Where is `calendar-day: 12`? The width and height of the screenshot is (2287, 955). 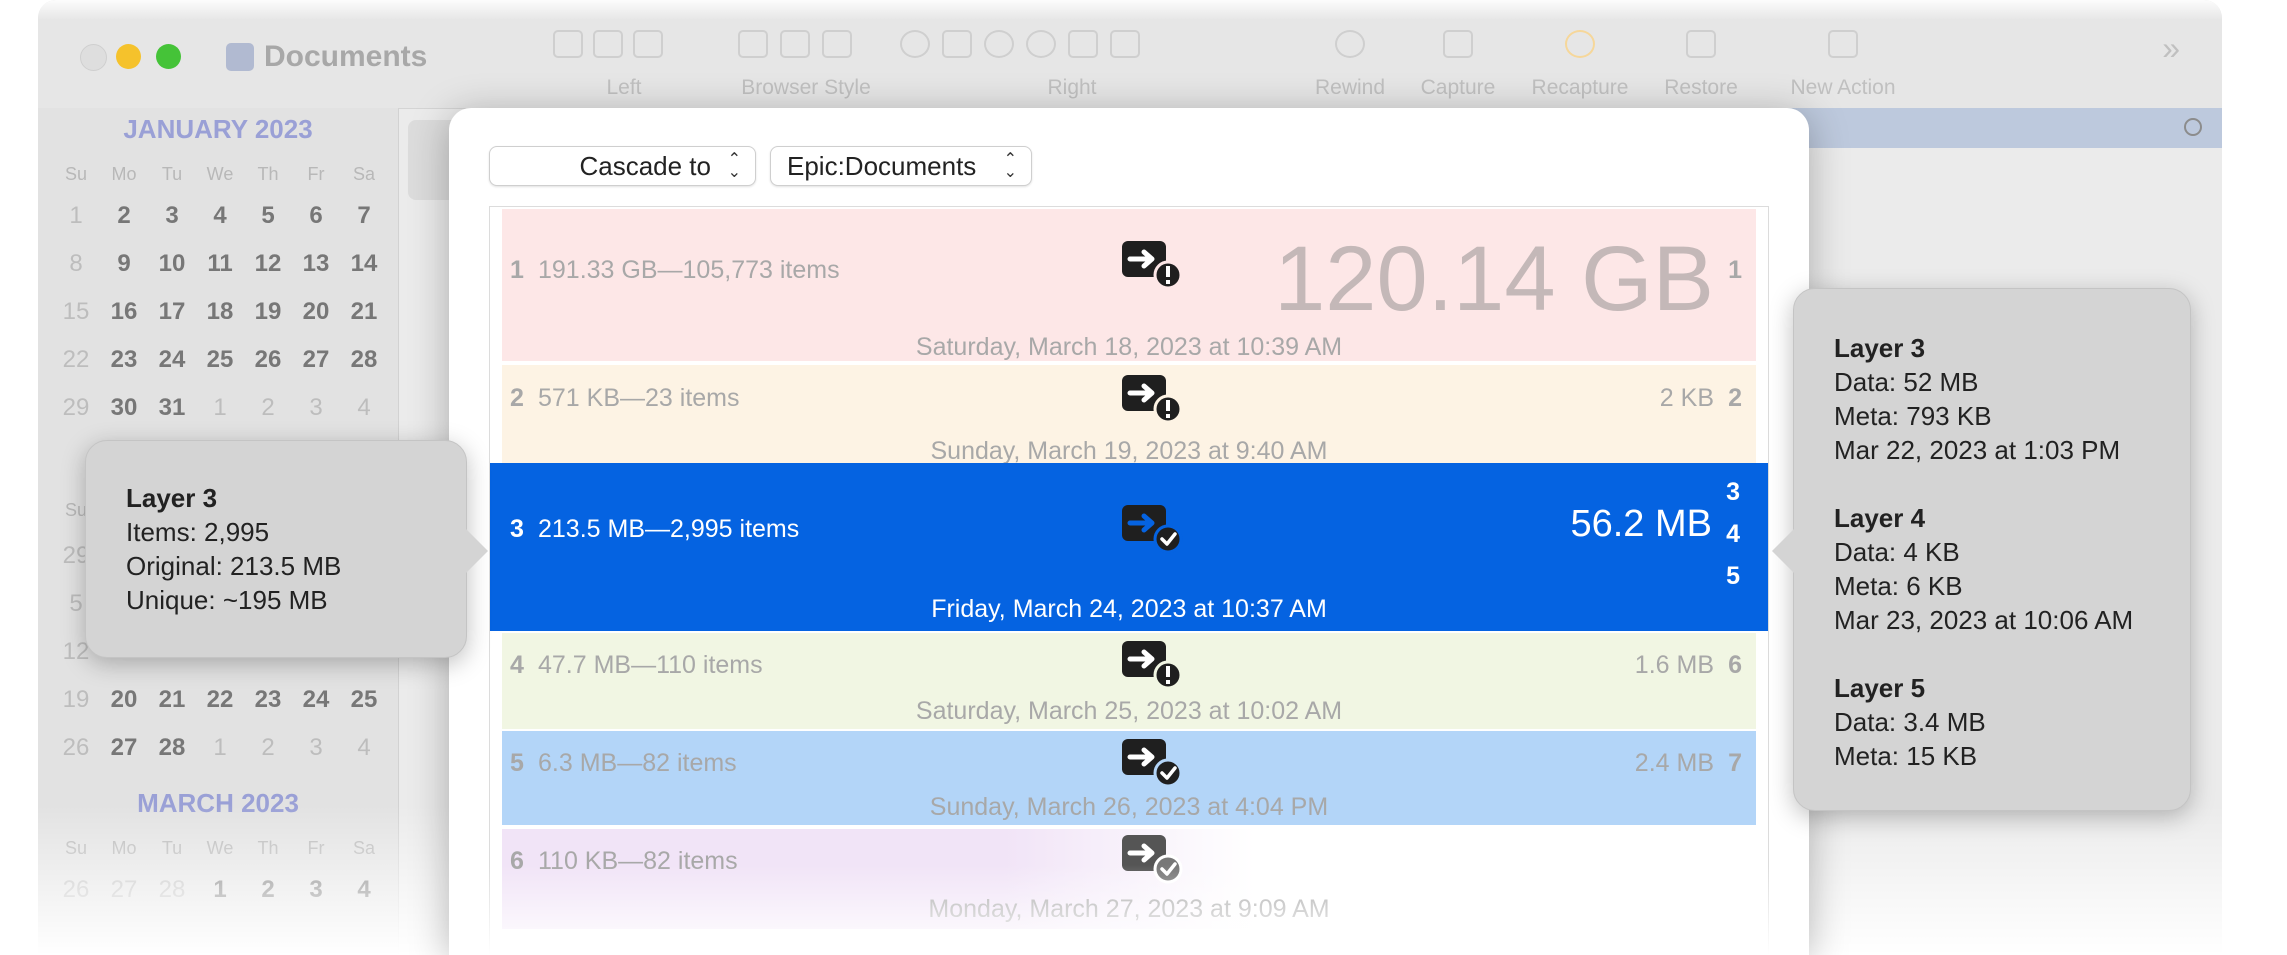
calendar-day: 12 is located at coordinates (268, 264).